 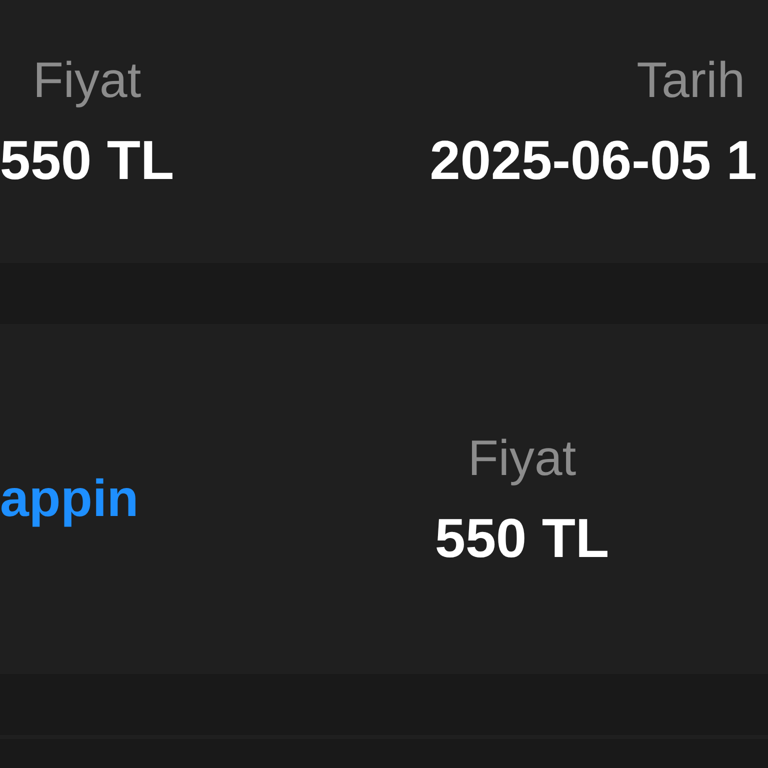 What do you see at coordinates (690, 80) in the screenshot?
I see `field-label: Tarih` at bounding box center [690, 80].